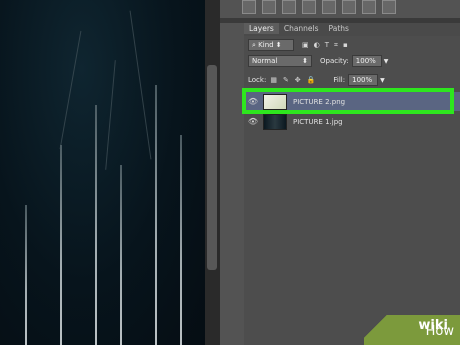  I want to click on blend-row: Normal ⬍ Opacity: 100% ▼, so click(318, 61).